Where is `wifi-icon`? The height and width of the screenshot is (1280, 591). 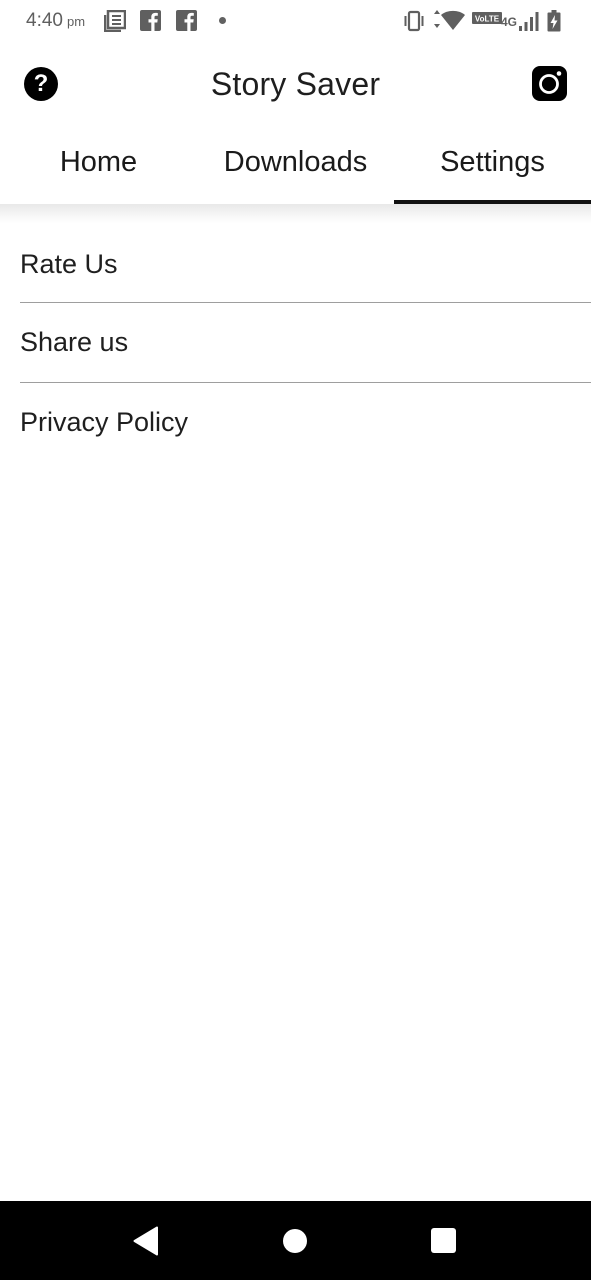 wifi-icon is located at coordinates (449, 20).